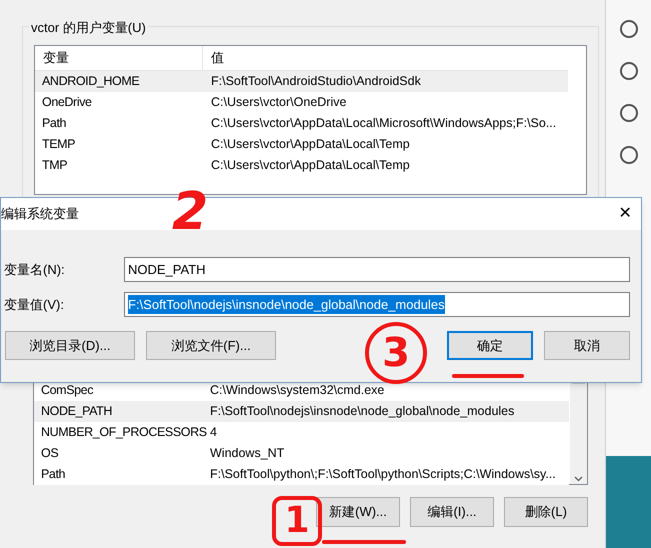 The image size is (651, 548). What do you see at coordinates (296, 391) in the screenshot?
I see `table-cell-text: C:\Windows\system32\cmd.exe` at bounding box center [296, 391].